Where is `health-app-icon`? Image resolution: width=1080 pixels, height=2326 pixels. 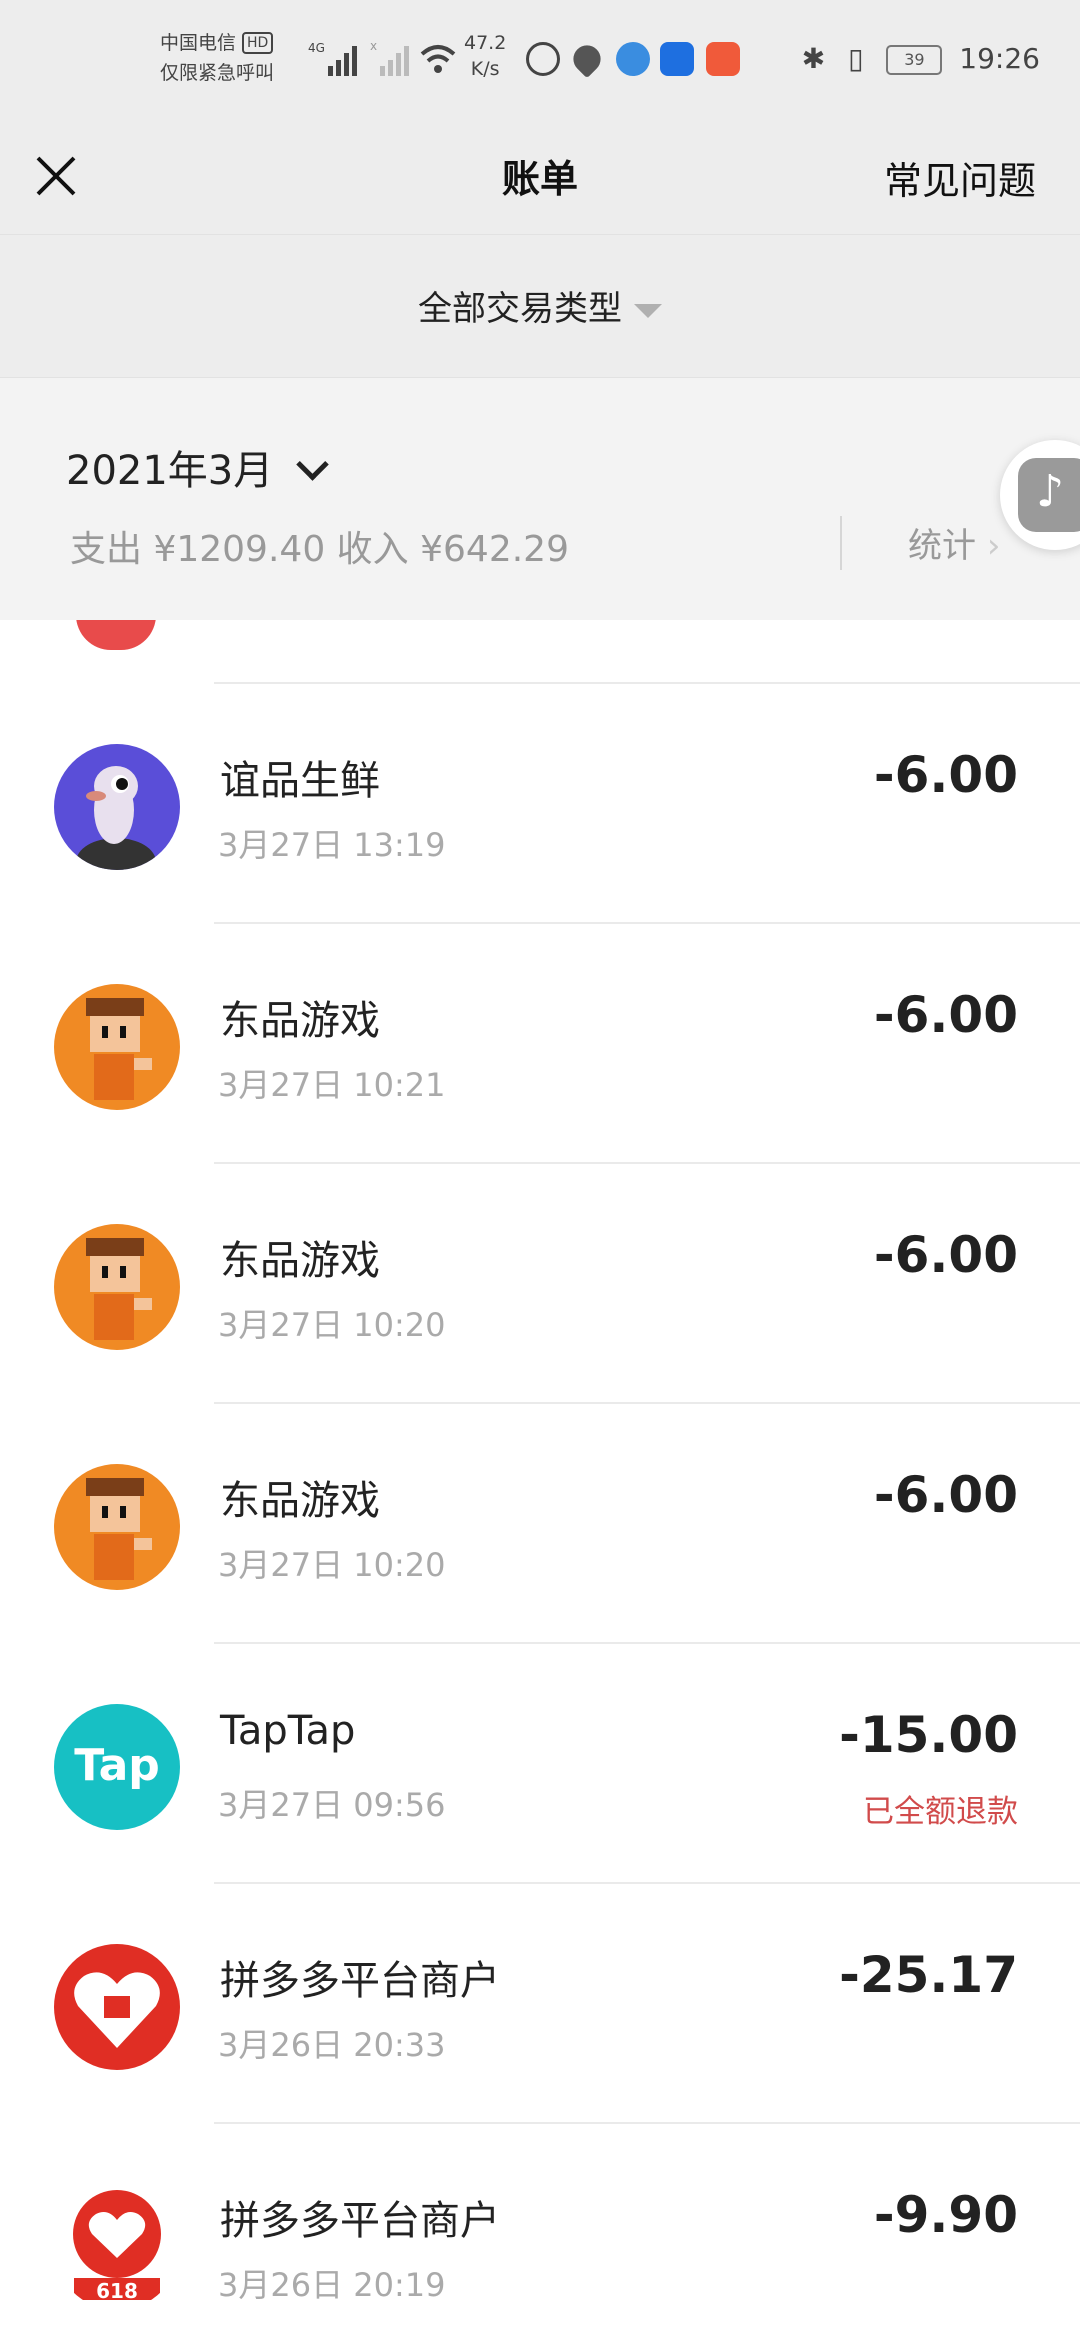 health-app-icon is located at coordinates (587, 59).